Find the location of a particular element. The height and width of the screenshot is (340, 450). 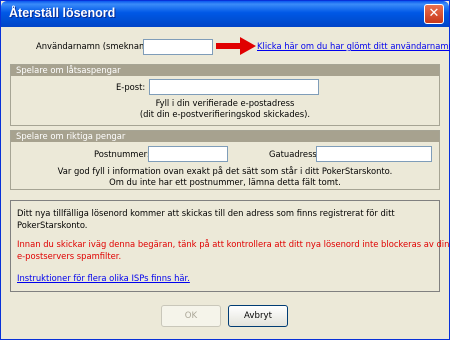

username-input is located at coordinates (178, 47).